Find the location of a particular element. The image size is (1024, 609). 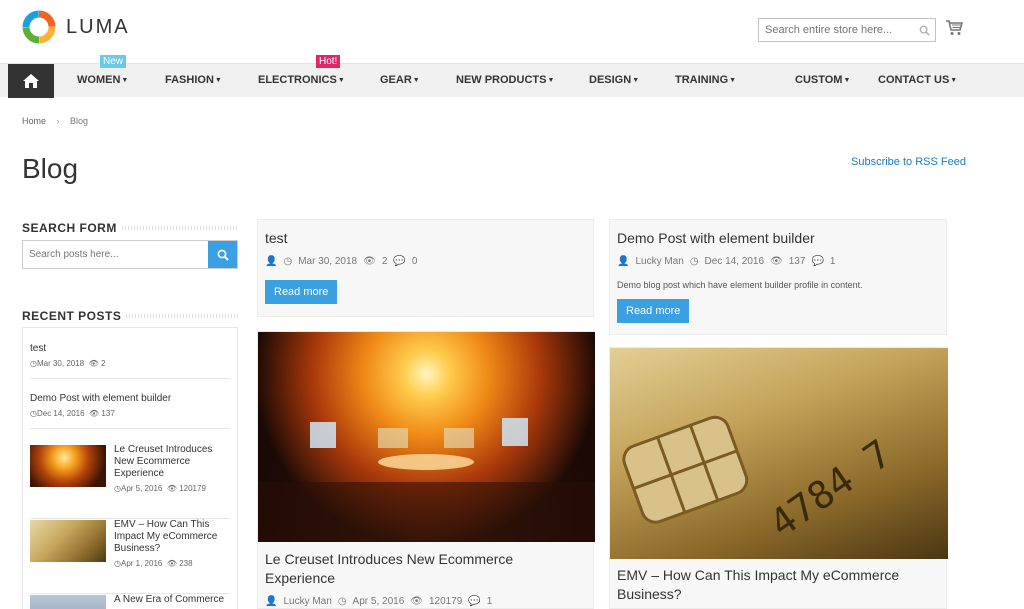

nav-item-new-products: NEW PRODUCTS▼ is located at coordinates (505, 81).